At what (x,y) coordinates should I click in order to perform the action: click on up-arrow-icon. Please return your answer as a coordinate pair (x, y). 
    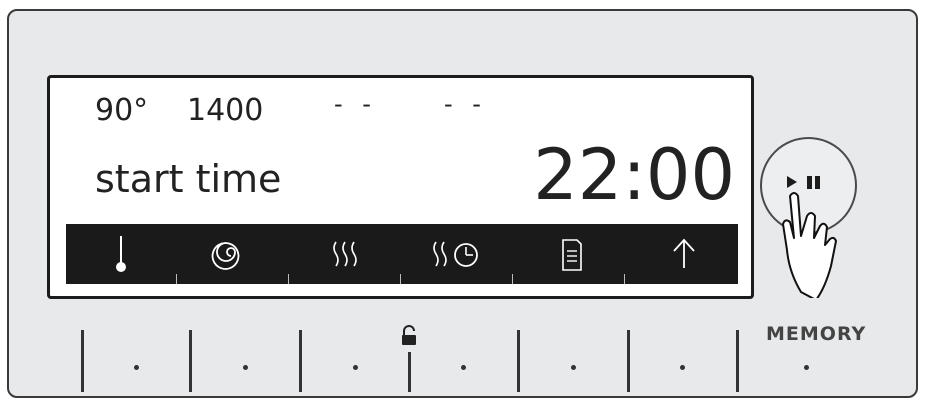
    Looking at the image, I should click on (684, 254).